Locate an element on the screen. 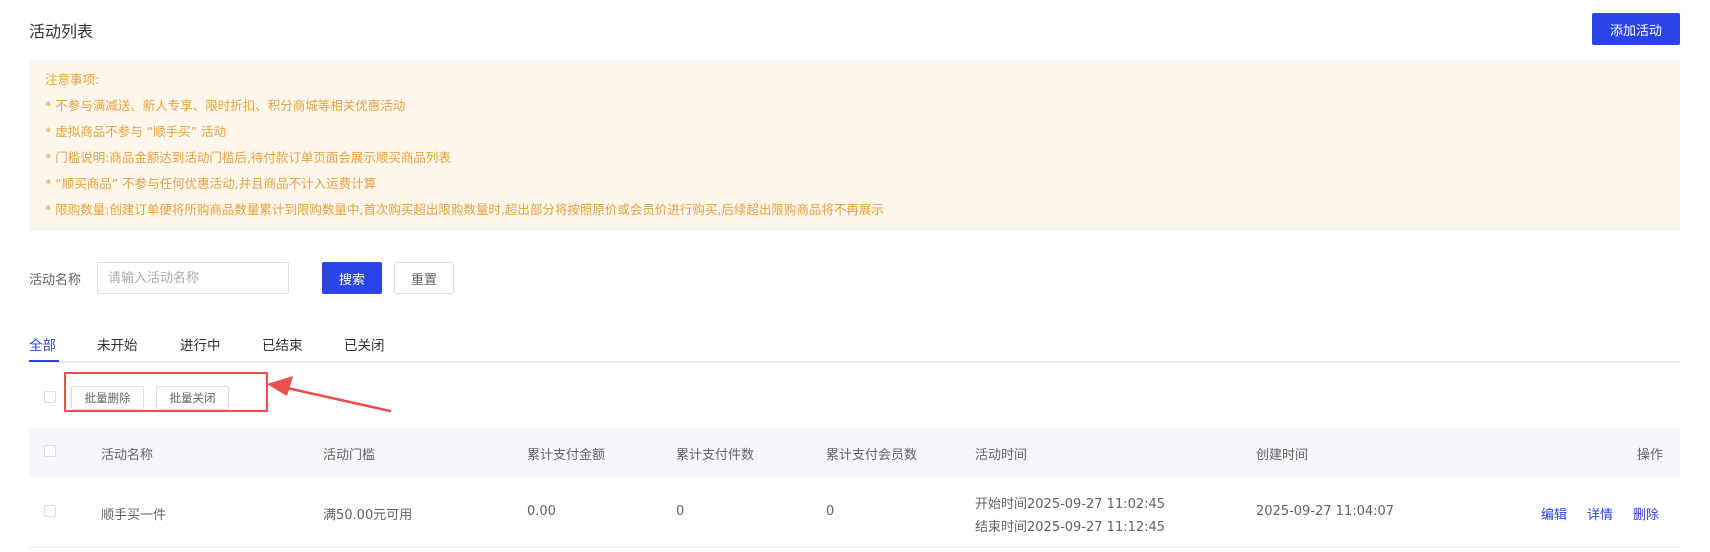 The height and width of the screenshot is (552, 1710). threshold-cell: 满50.00元可用 is located at coordinates (368, 515).